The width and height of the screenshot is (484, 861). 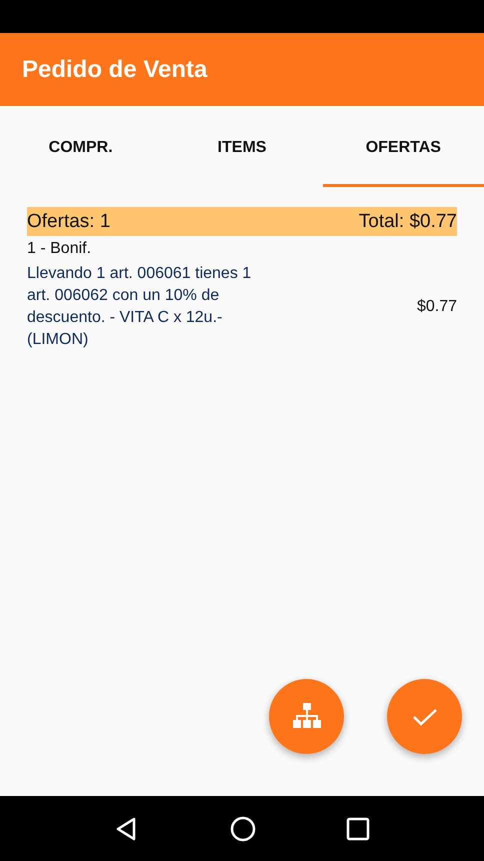 What do you see at coordinates (436, 307) in the screenshot?
I see `offer-amount: $0.77` at bounding box center [436, 307].